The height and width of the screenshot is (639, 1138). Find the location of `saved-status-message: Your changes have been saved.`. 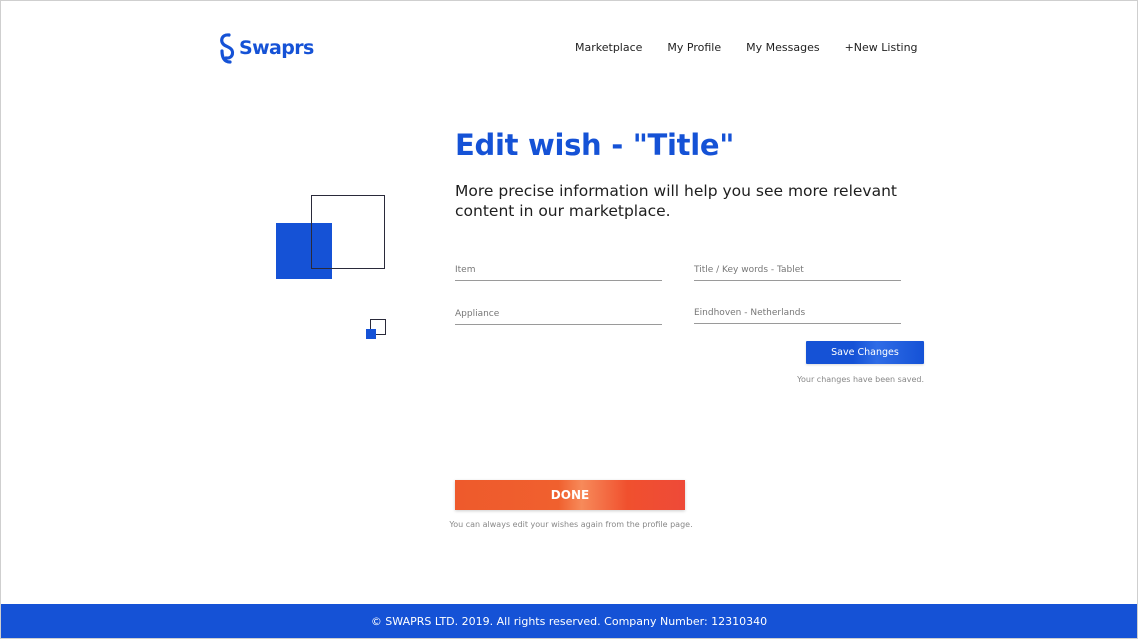

saved-status-message: Your changes have been saved. is located at coordinates (860, 379).